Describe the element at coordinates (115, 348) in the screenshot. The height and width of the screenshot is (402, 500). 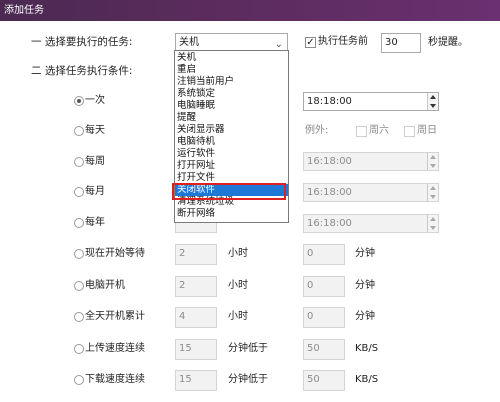
I see `radio-upload-speed-label: 上传速度连续` at that location.